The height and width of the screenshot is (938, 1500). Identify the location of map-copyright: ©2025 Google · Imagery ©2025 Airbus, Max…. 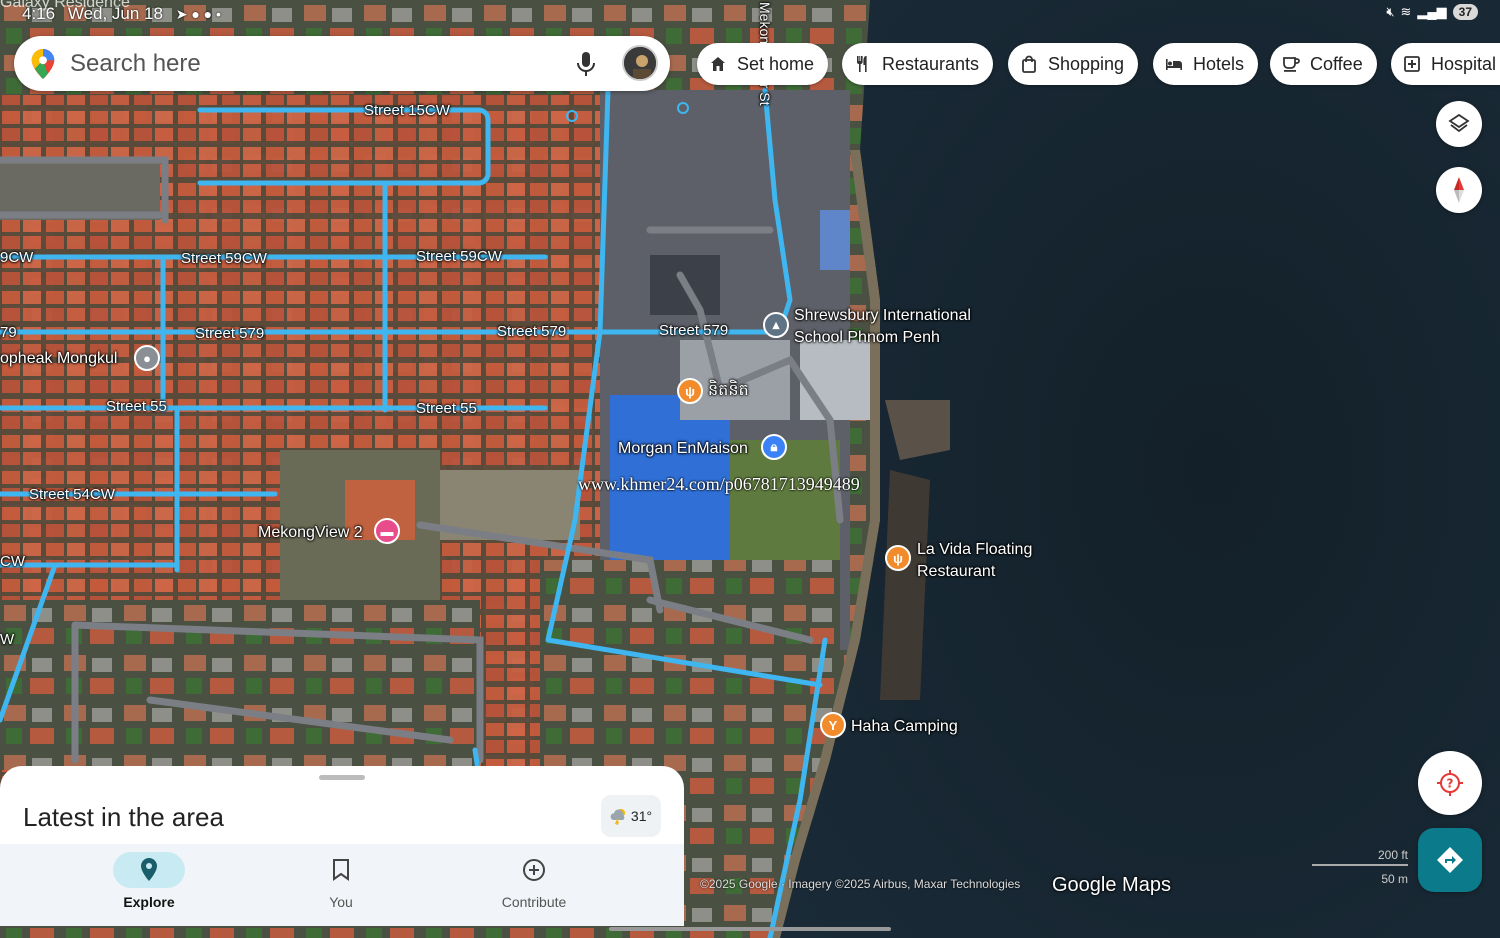
(860, 884).